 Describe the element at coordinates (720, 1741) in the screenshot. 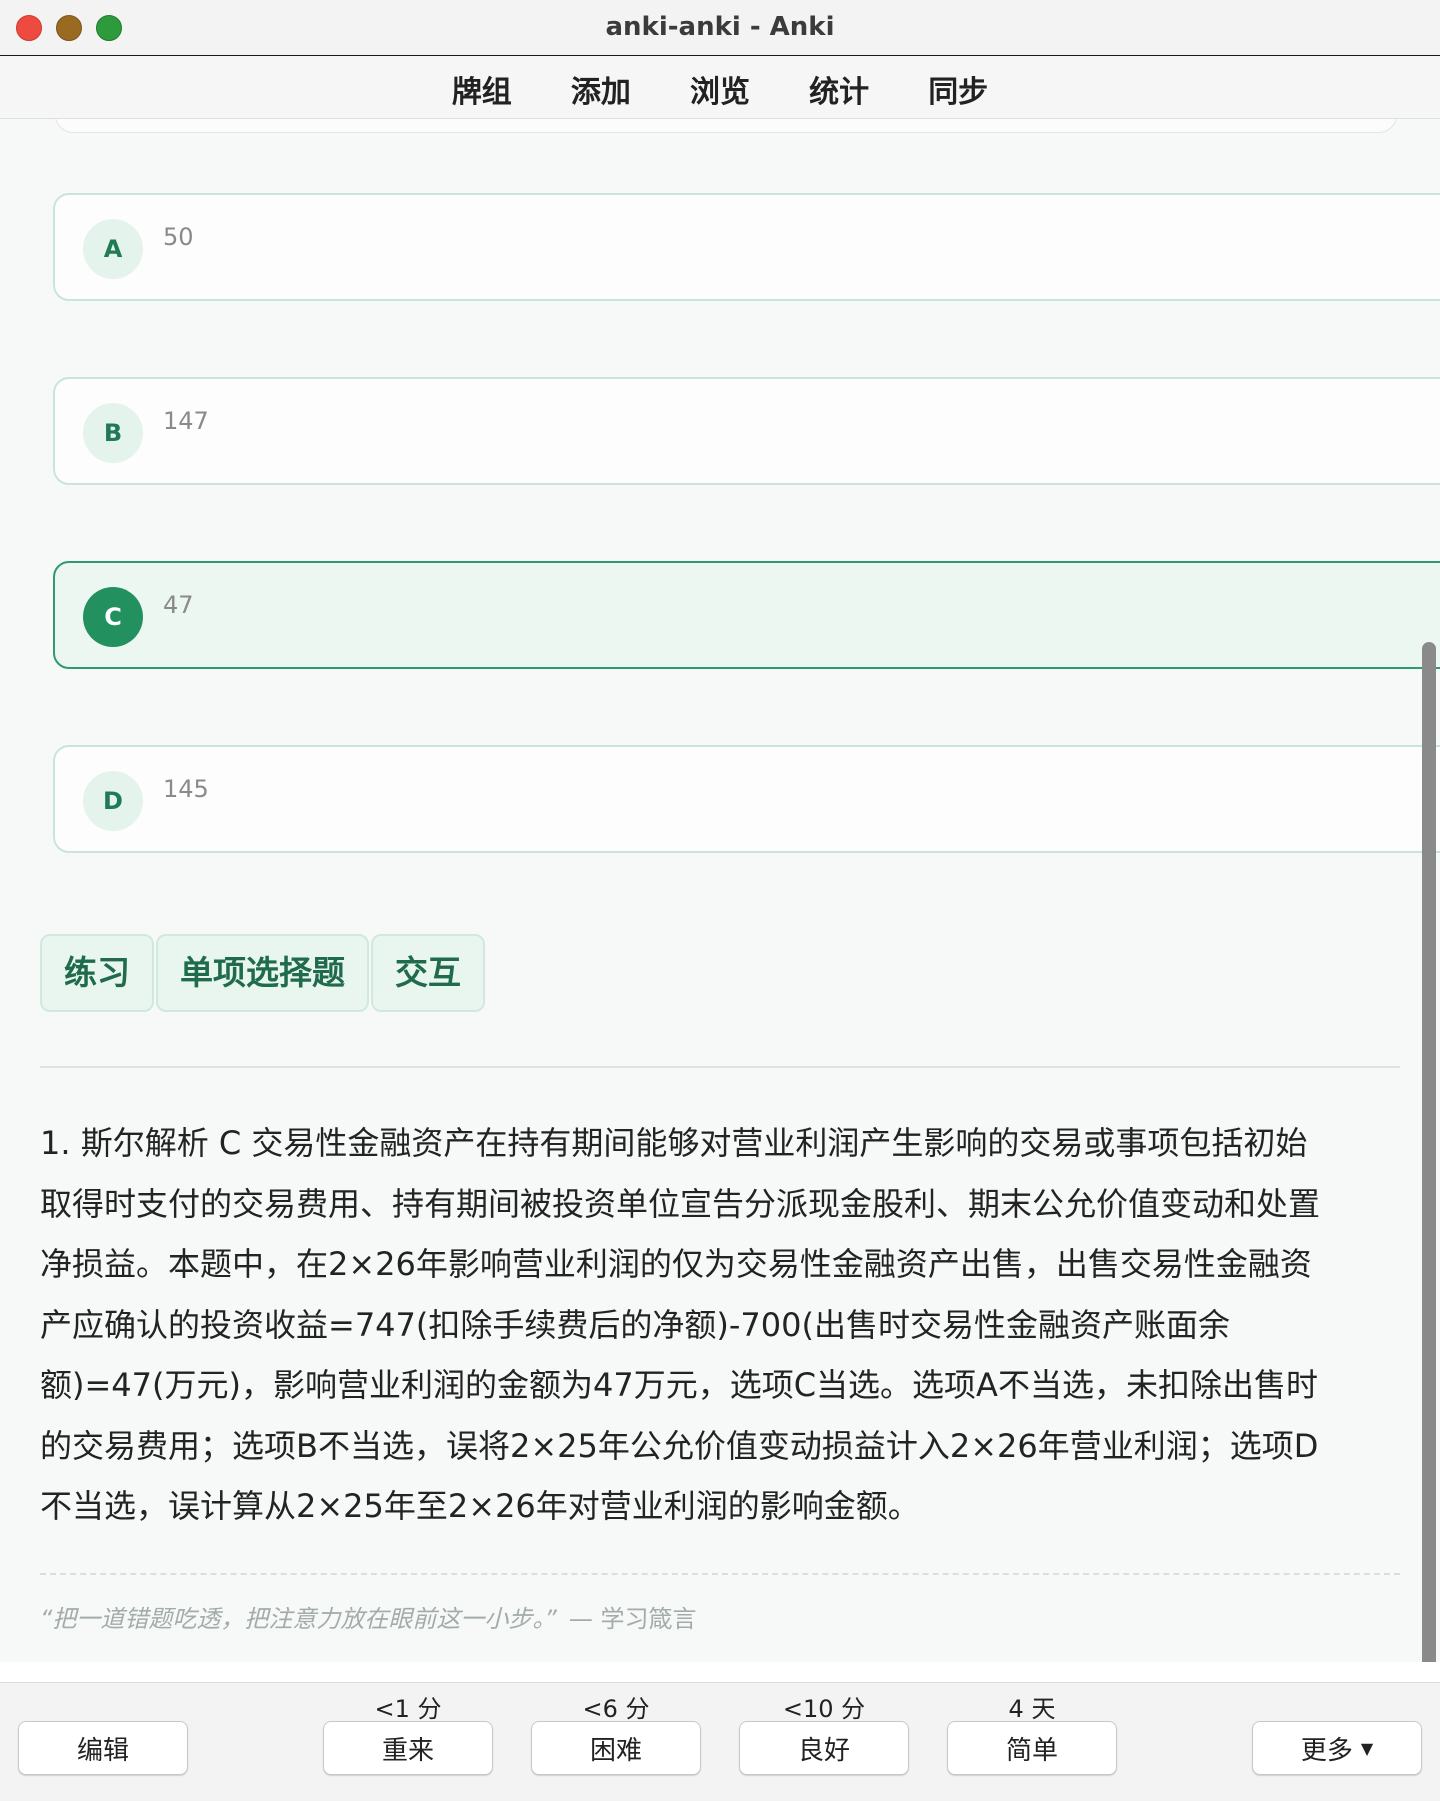

I see `answer-bar: 编辑 <1 分 重来 <6 分 困难 <10 分 良好 4 天 简单 更多 ▼` at that location.